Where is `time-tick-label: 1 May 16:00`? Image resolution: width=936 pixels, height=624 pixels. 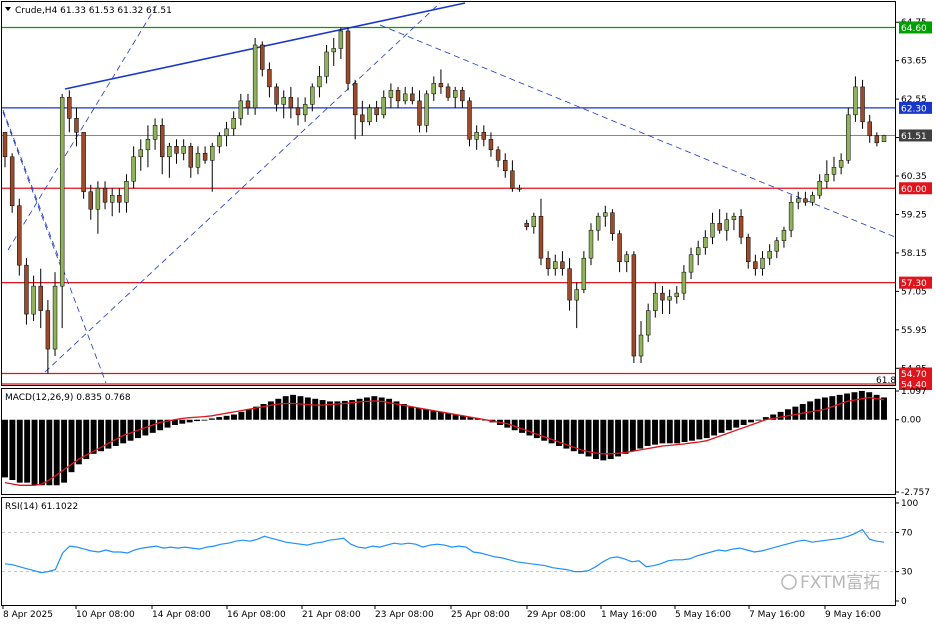 time-tick-label: 1 May 16:00 is located at coordinates (629, 615).